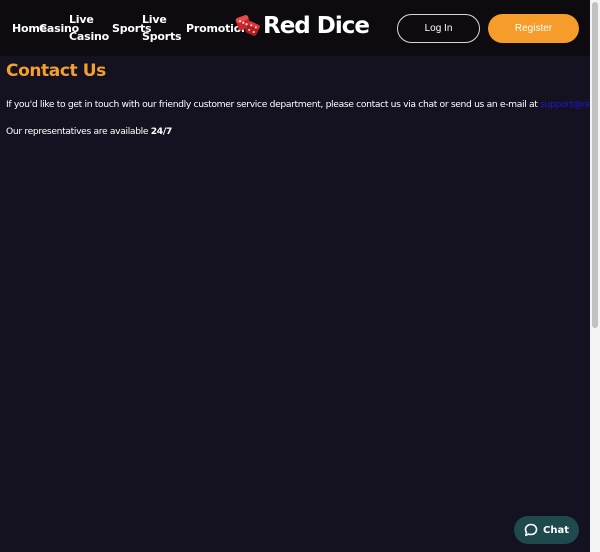  What do you see at coordinates (89, 28) in the screenshot?
I see `nav-live-casino: Live Casino` at bounding box center [89, 28].